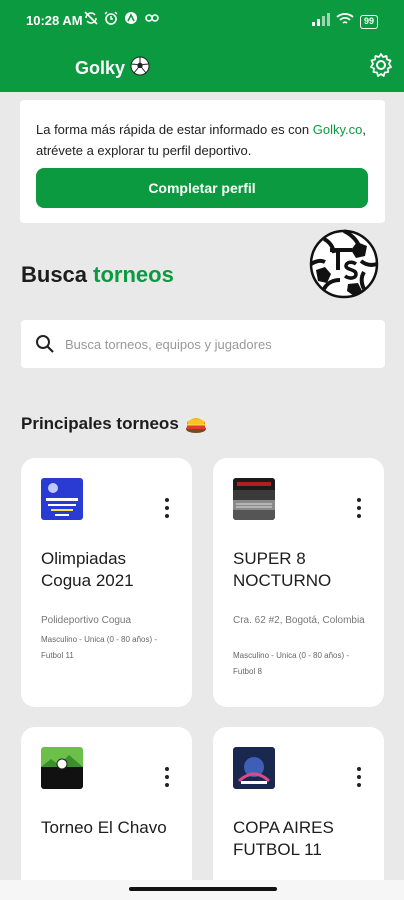 This screenshot has height=900, width=404. What do you see at coordinates (344, 264) in the screenshot?
I see `brand-logo-ball` at bounding box center [344, 264].